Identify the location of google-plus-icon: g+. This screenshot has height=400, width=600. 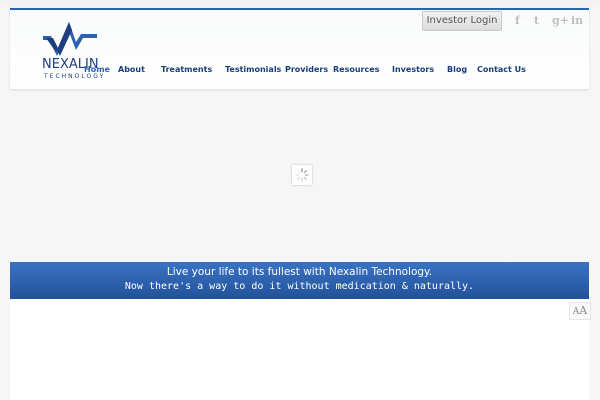
(560, 20).